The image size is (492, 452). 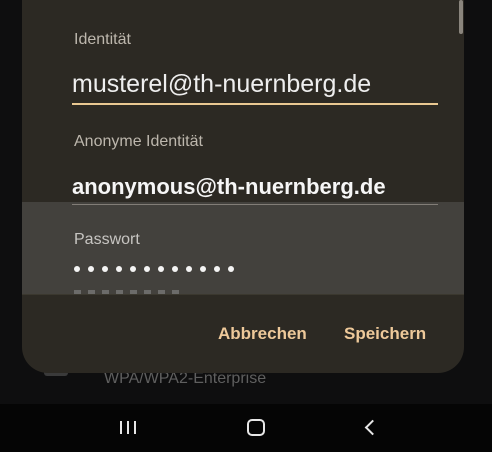 I want to click on system-navigation-bar, so click(x=246, y=428).